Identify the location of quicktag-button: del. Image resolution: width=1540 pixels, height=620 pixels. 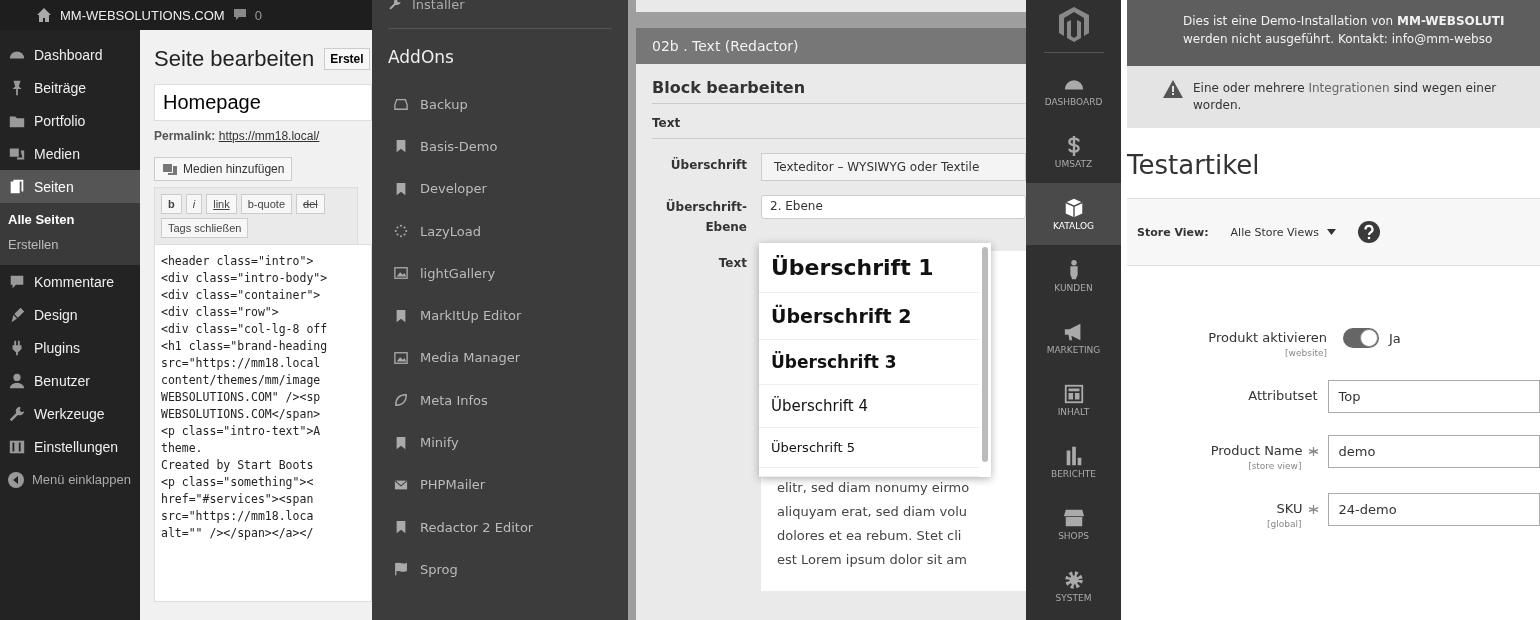
(310, 204).